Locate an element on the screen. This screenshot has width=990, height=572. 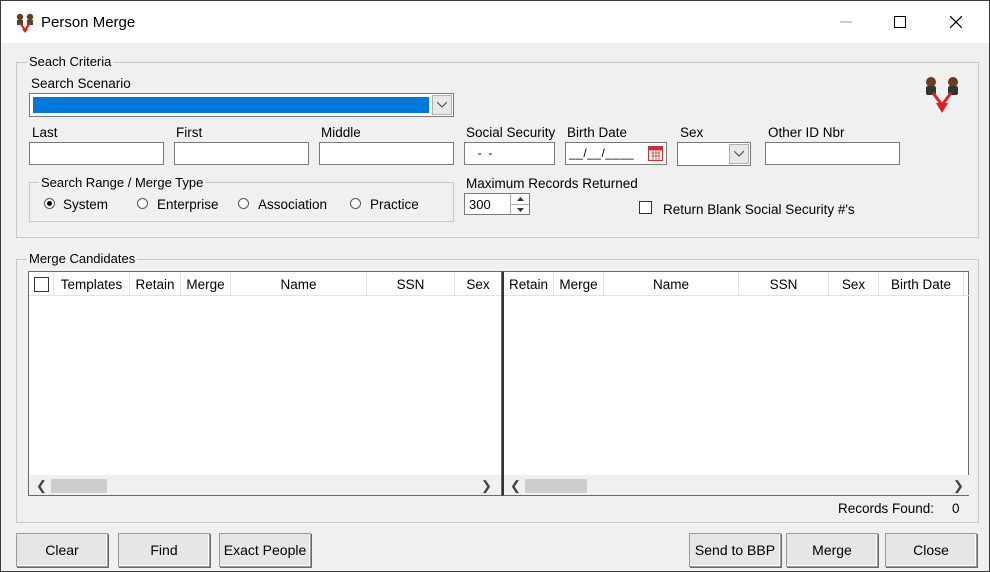
selected-scenario-highlight is located at coordinates (231, 105).